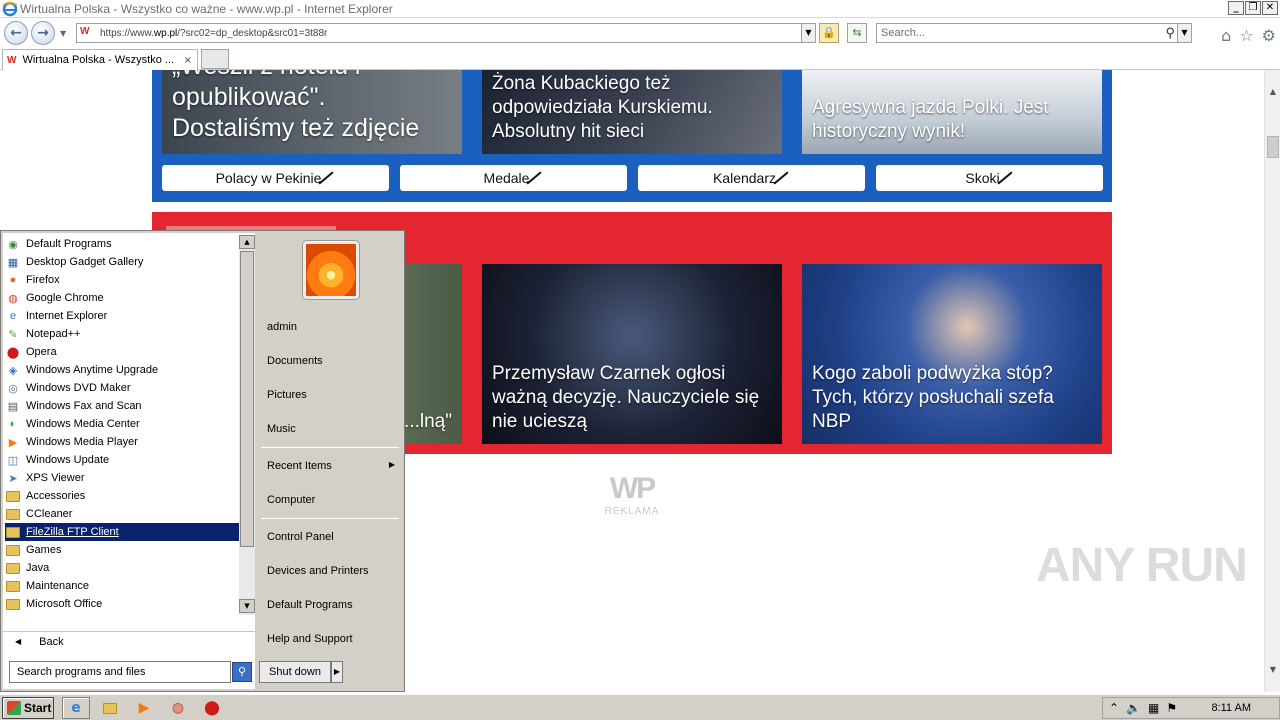 This screenshot has width=1280, height=720. I want to click on places-admin: admin, so click(332, 327).